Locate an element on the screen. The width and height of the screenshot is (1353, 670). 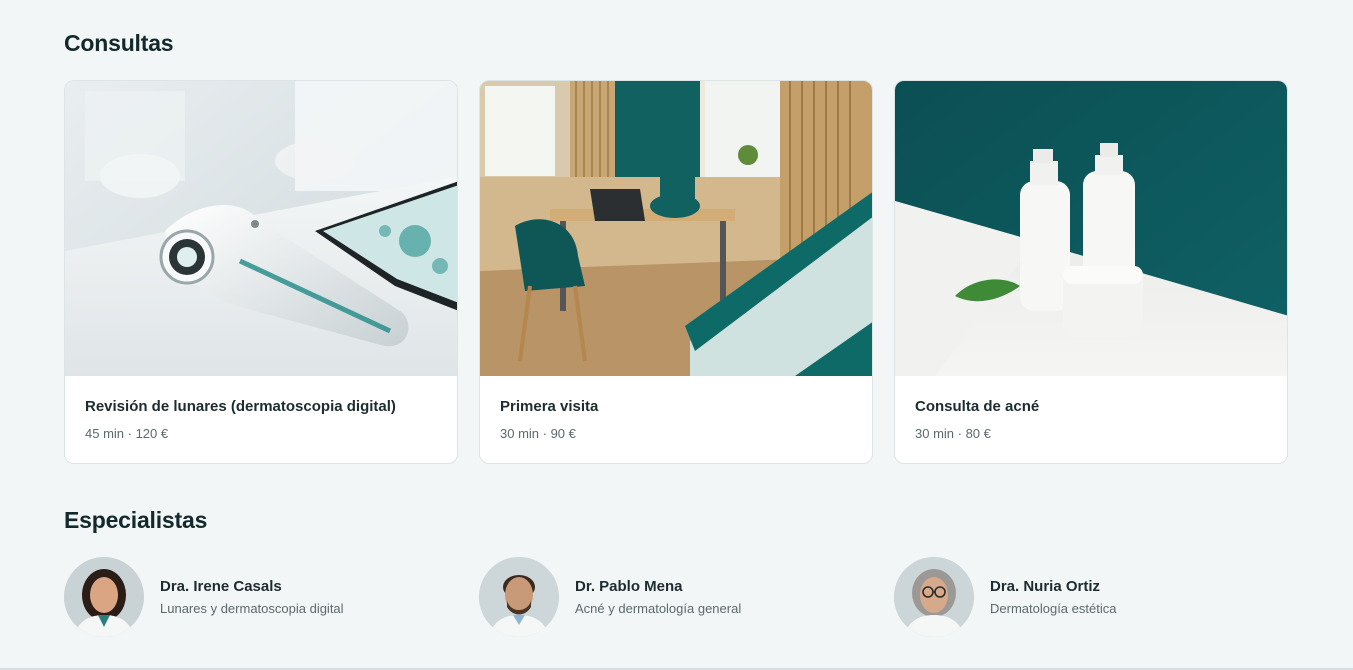
especialistas-heading: Especialistas is located at coordinates (136, 520).